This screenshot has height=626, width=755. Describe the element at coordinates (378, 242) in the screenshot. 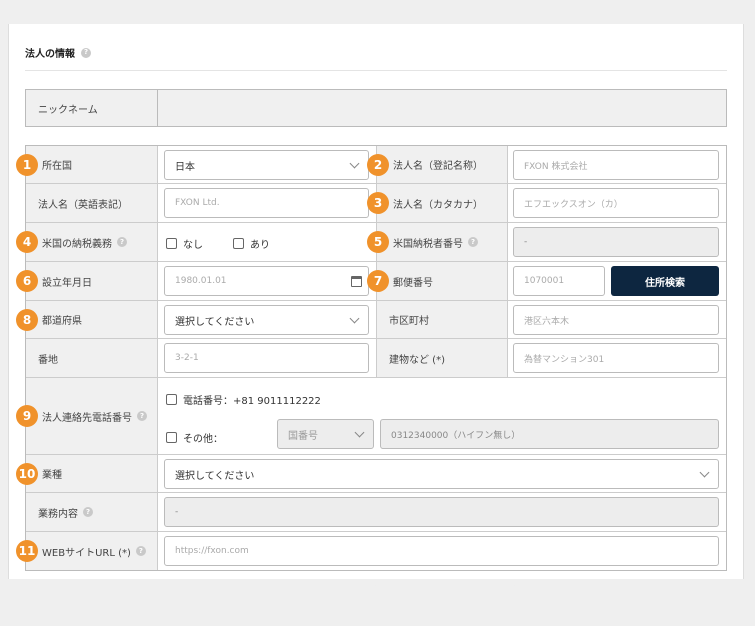

I see `step-badge: 5` at that location.